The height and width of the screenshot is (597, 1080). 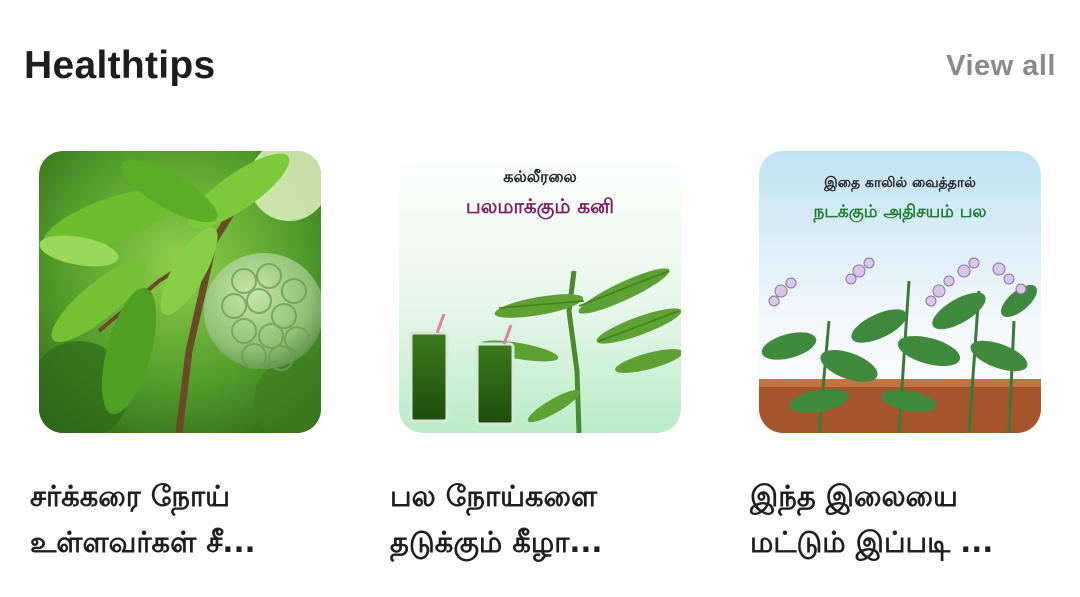 I want to click on card-title-line: பல நோய்களை, so click(x=494, y=496).